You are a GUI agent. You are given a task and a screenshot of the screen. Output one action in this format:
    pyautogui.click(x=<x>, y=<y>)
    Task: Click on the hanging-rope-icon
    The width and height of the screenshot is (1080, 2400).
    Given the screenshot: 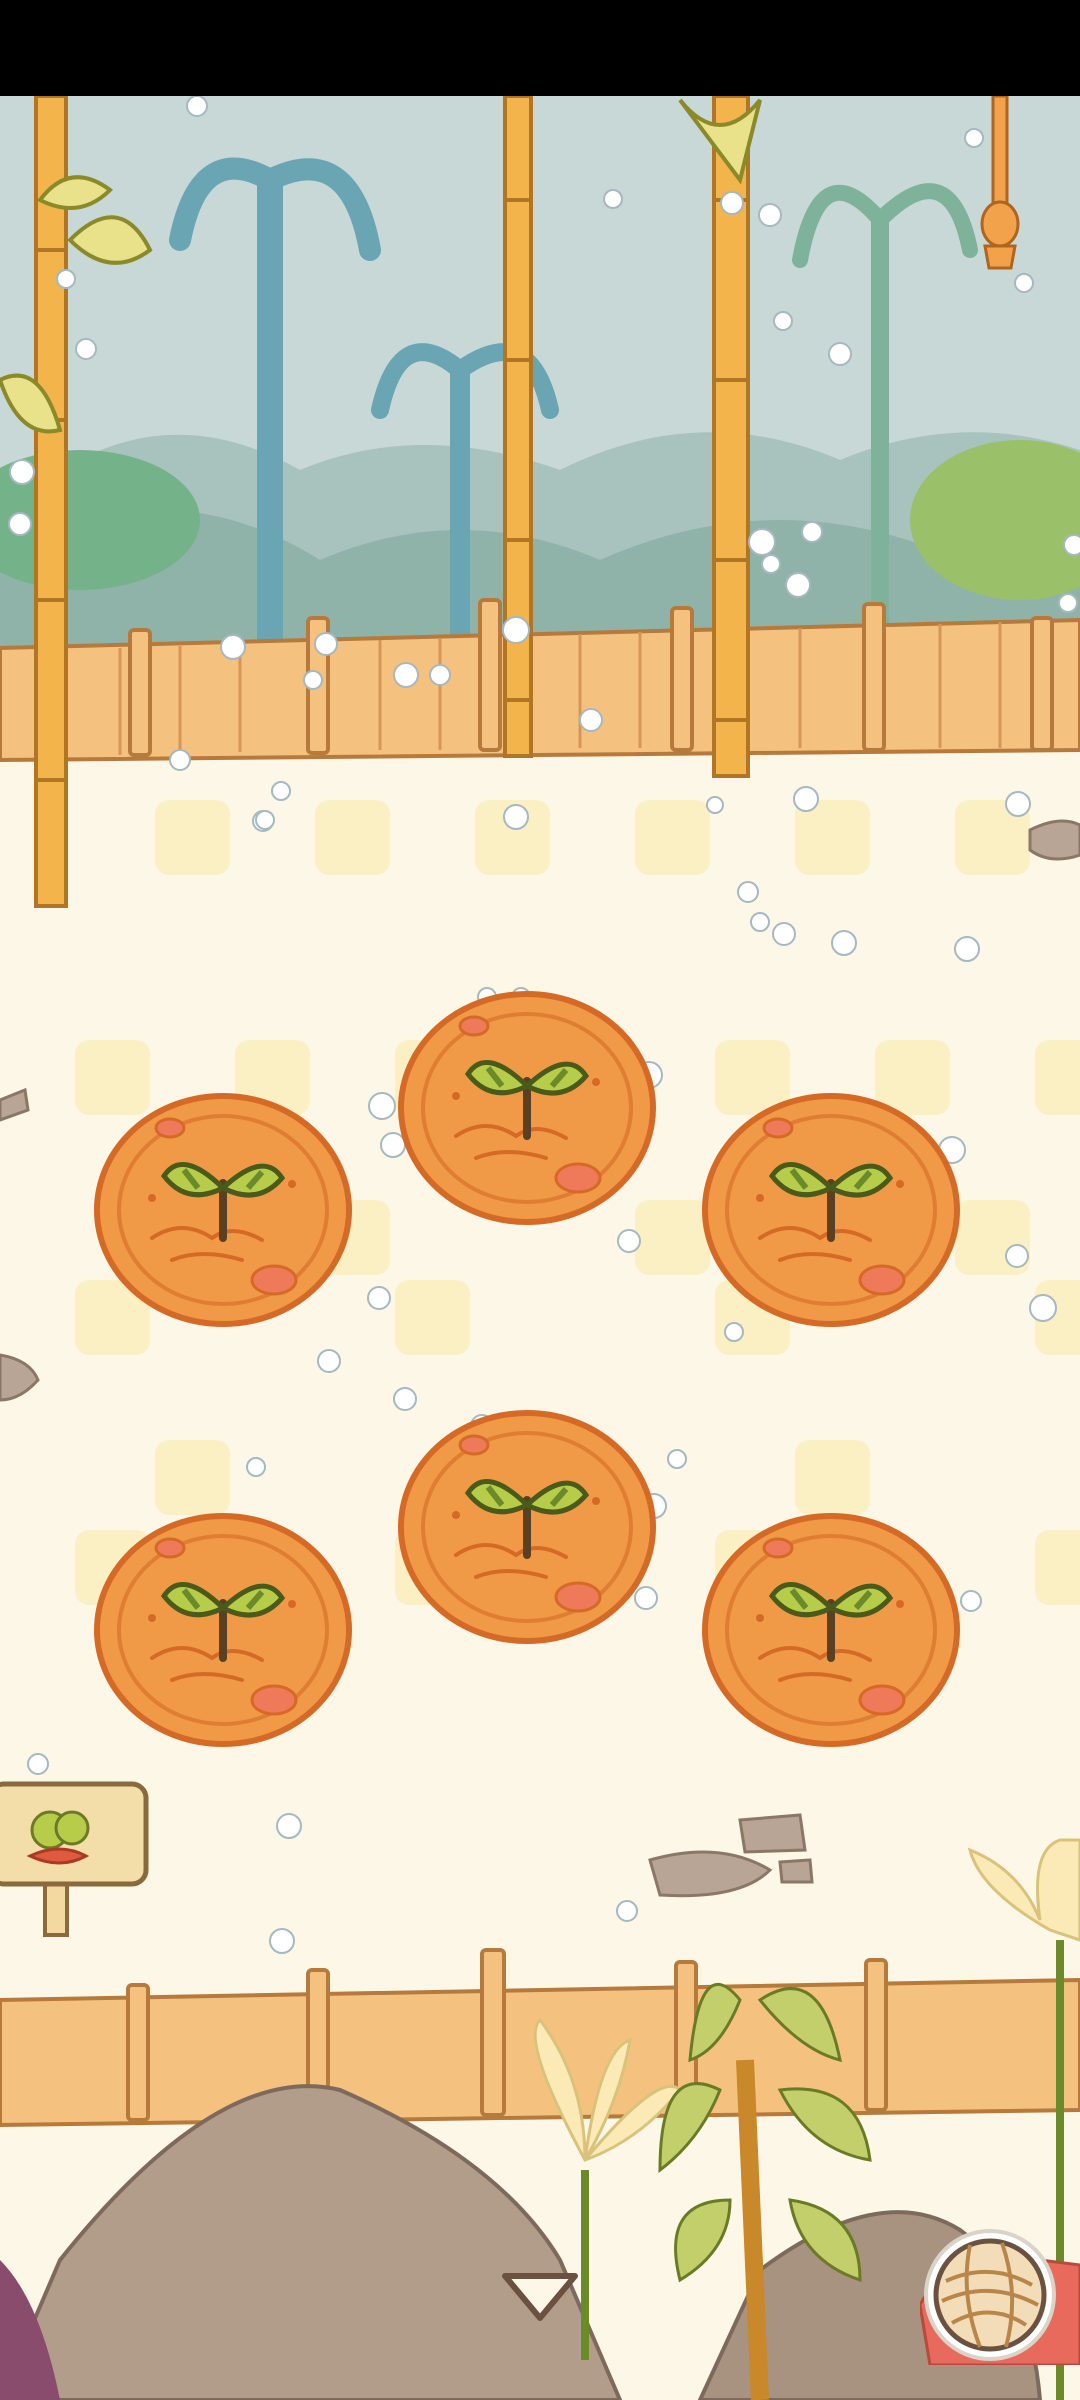 What is the action you would take?
    pyautogui.click(x=1000, y=182)
    